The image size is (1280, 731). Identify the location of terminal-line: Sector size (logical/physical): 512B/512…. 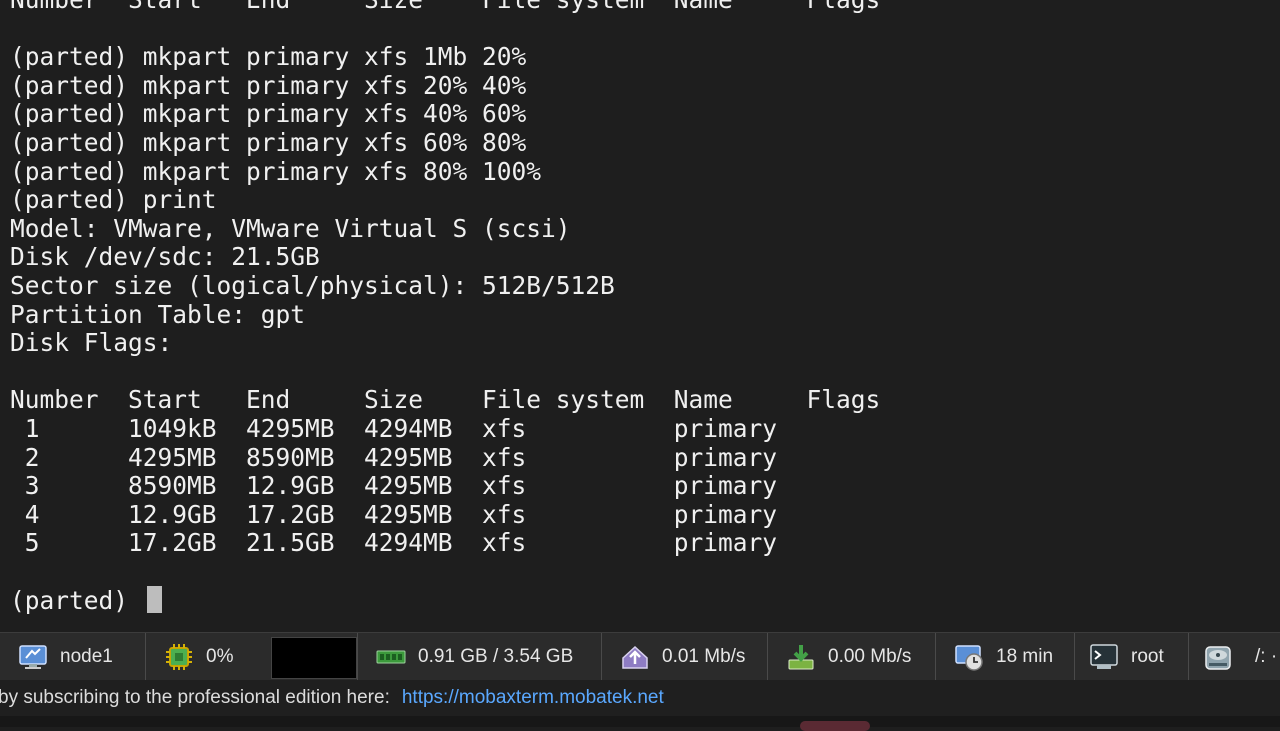
(312, 285).